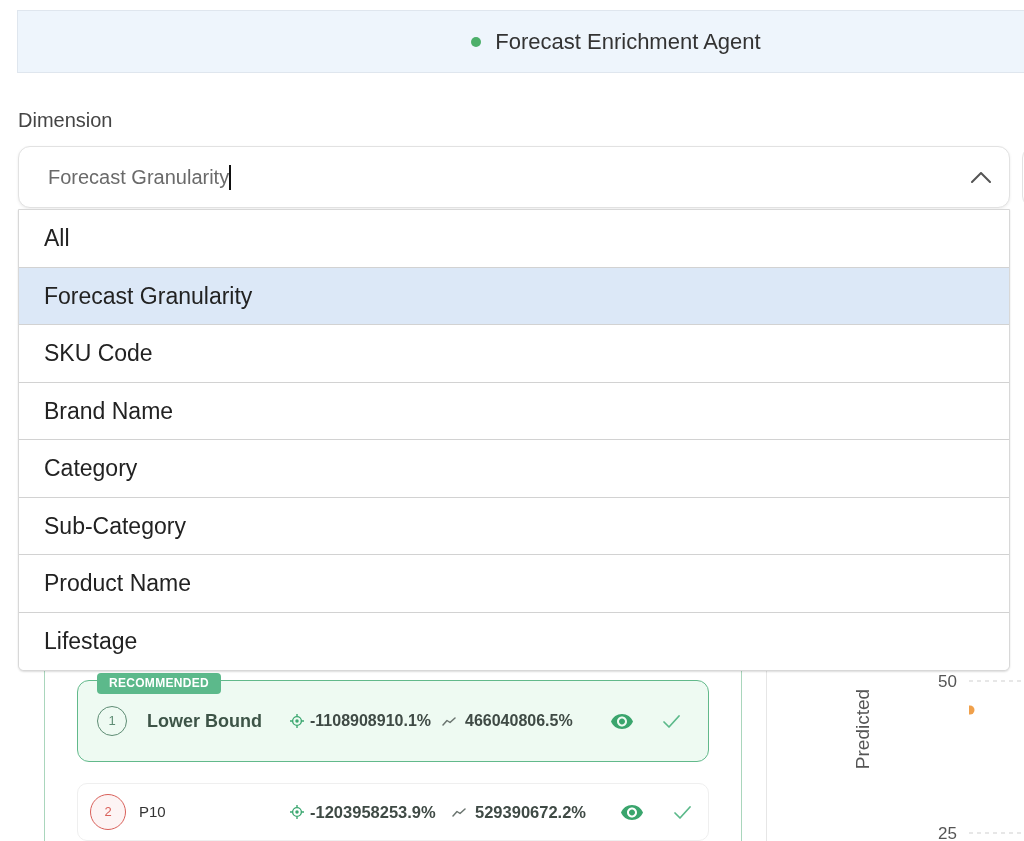  I want to click on dimension-select: Forecast Granularity, so click(514, 177).